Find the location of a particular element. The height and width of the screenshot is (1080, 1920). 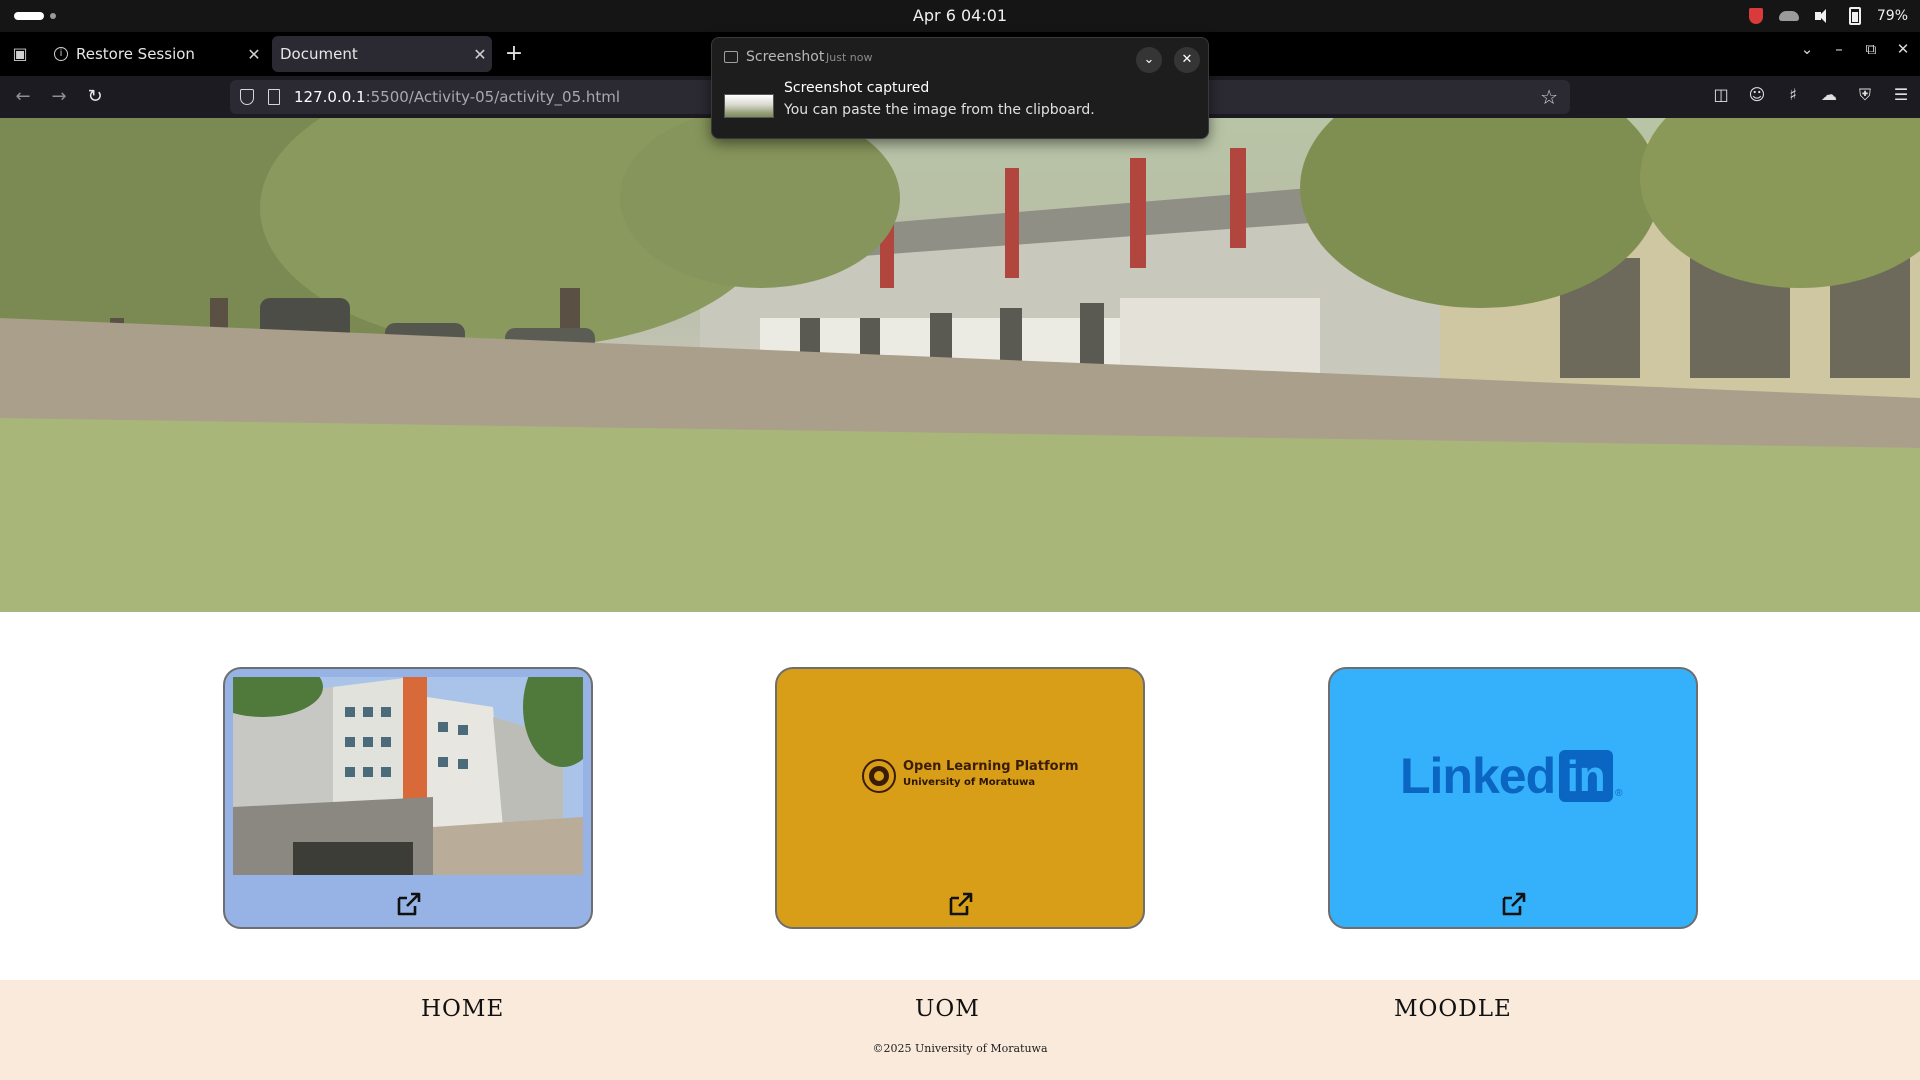

clock-datetime: Apr 6 04:01 is located at coordinates (960, 15).